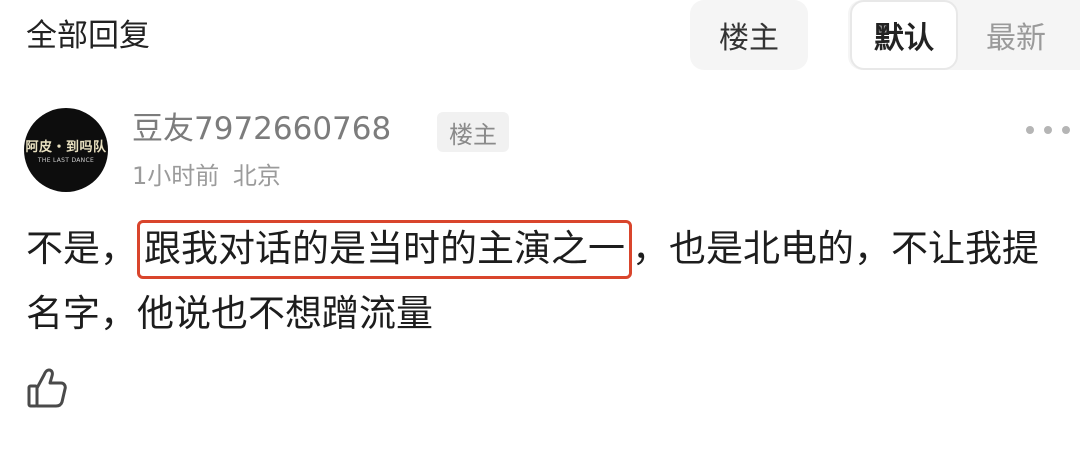  I want to click on avatar-logo-subtext: THE LAST DANCE, so click(66, 160).